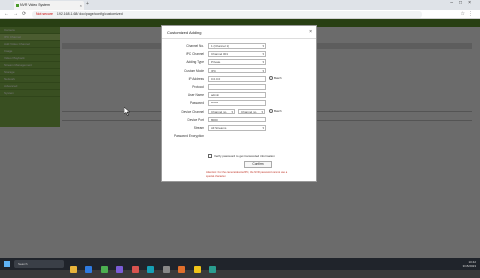  What do you see at coordinates (468, 14) in the screenshot?
I see `extensions-icons: ☆⋮` at bounding box center [468, 14].